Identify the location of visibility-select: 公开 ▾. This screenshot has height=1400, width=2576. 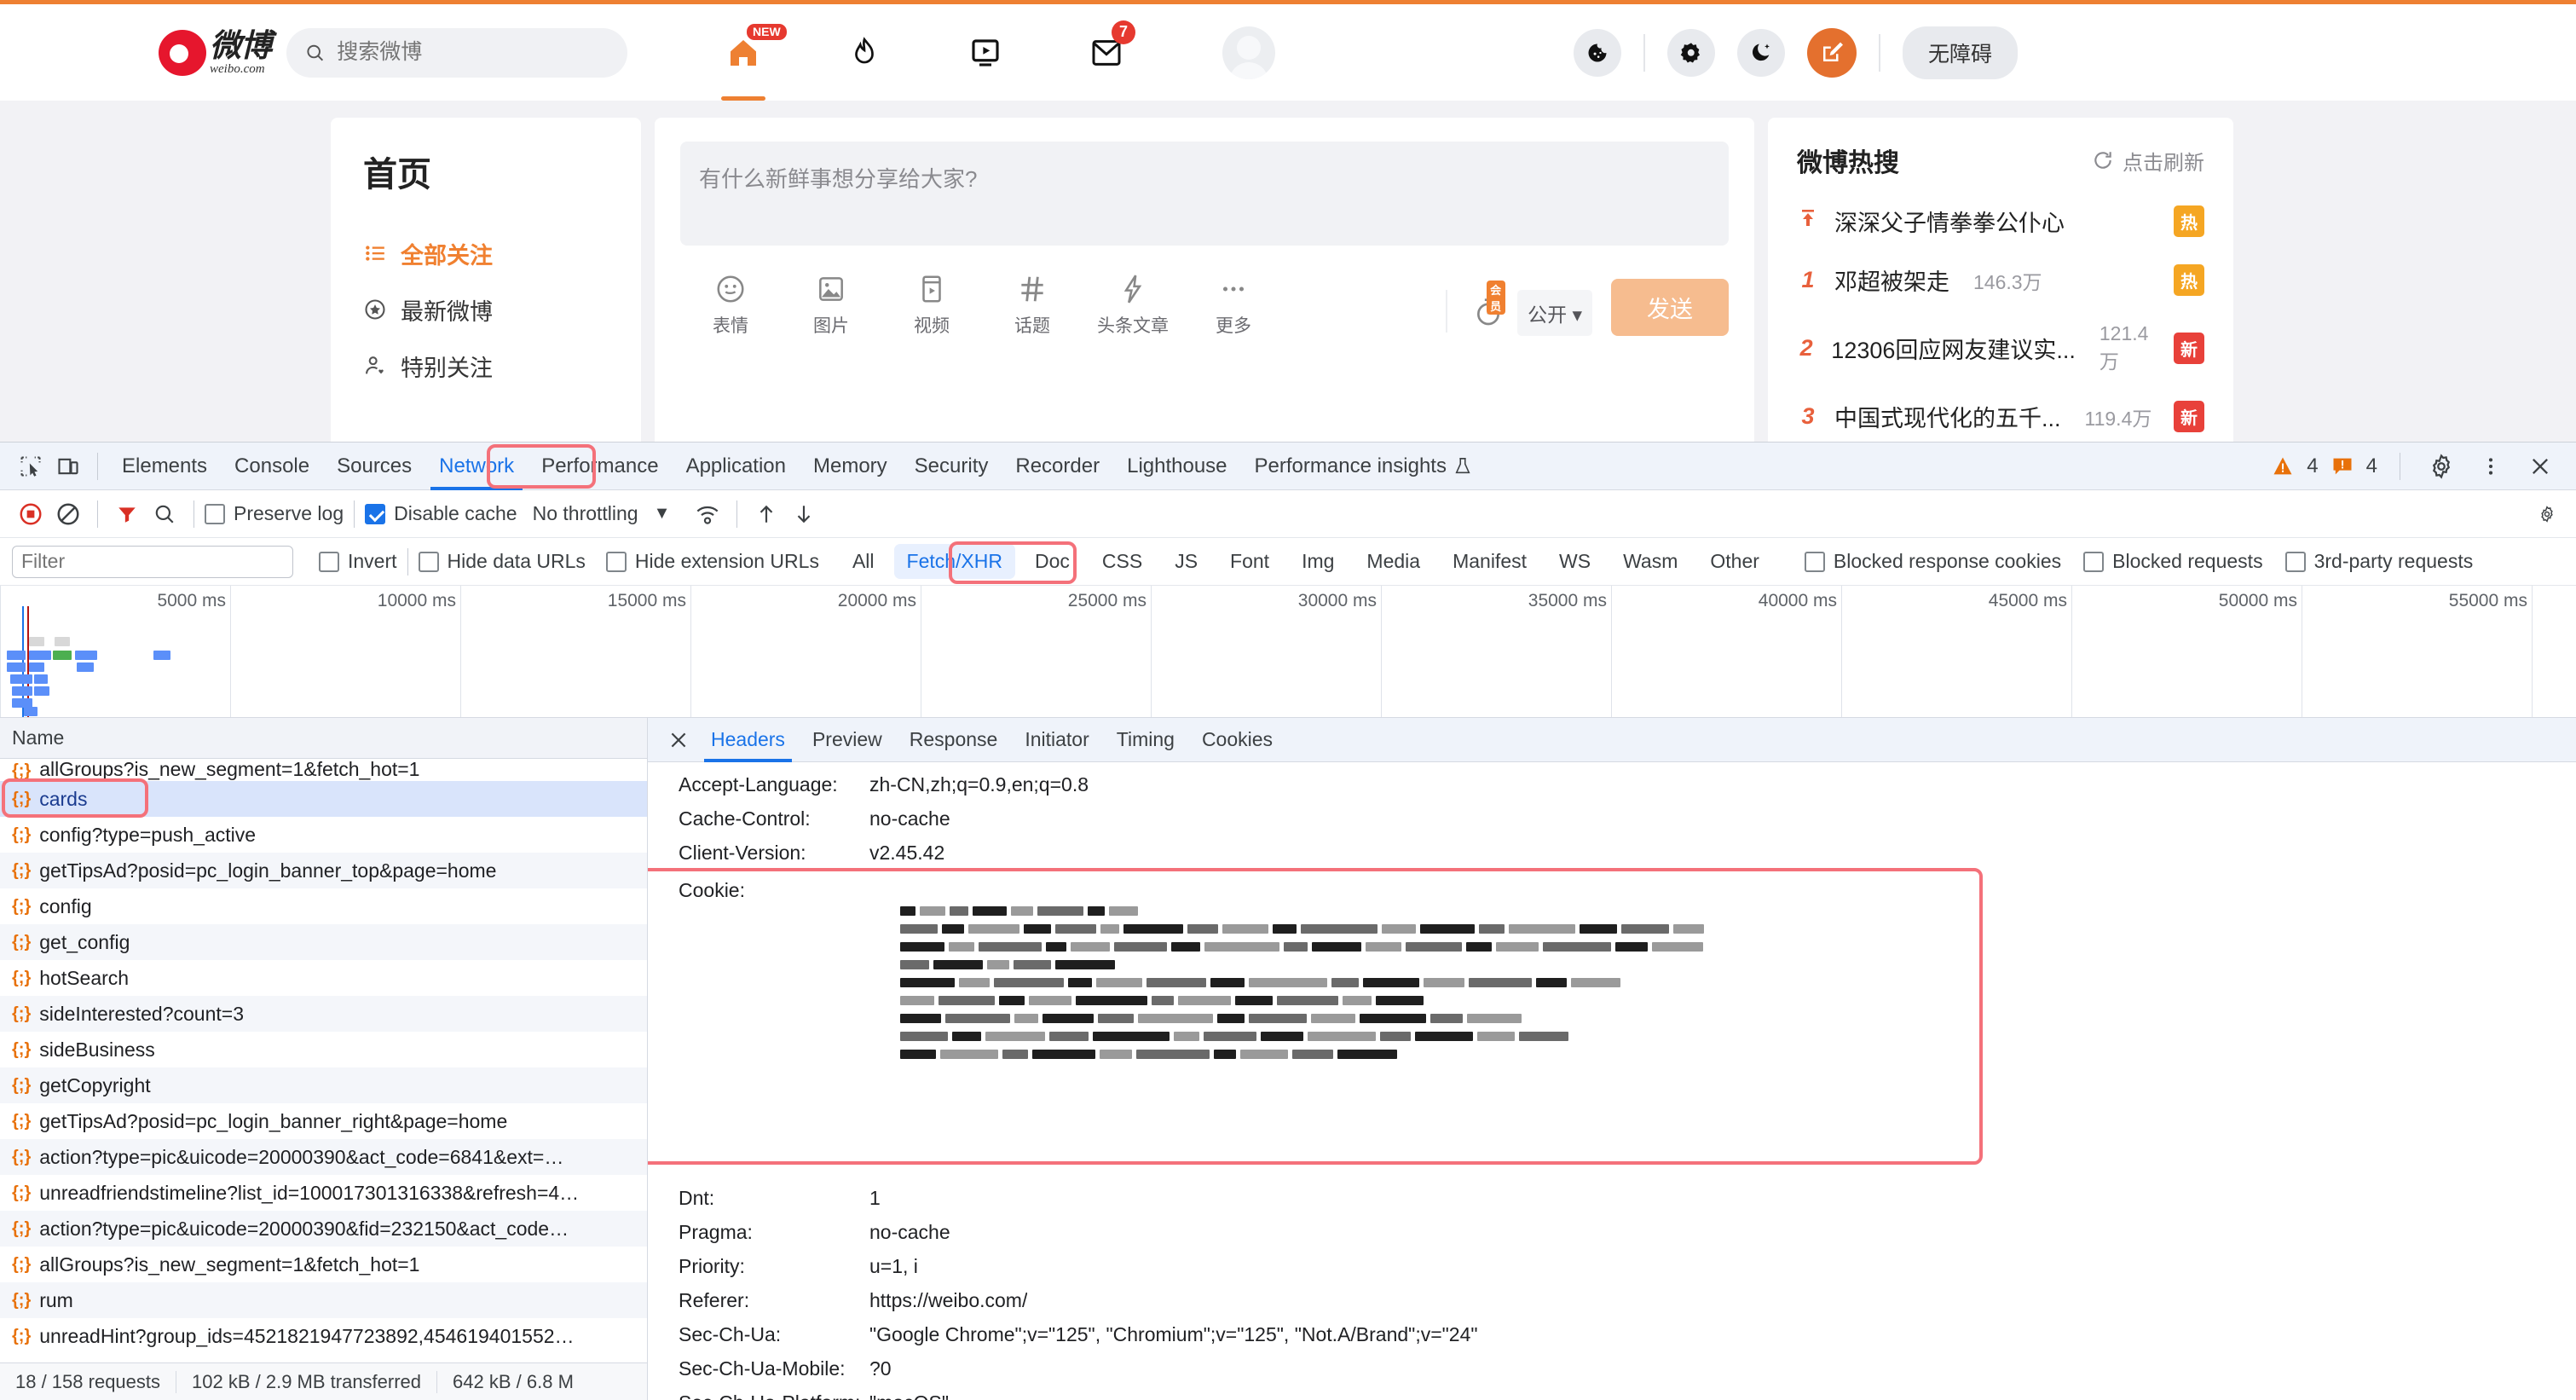
(1554, 313).